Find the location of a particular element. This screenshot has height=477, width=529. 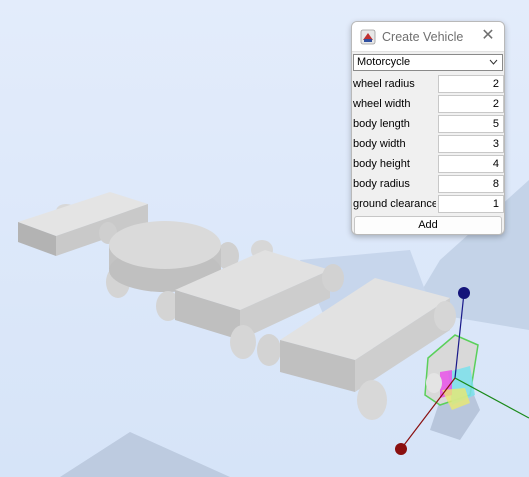

param-row: body height 4 is located at coordinates (428, 164).